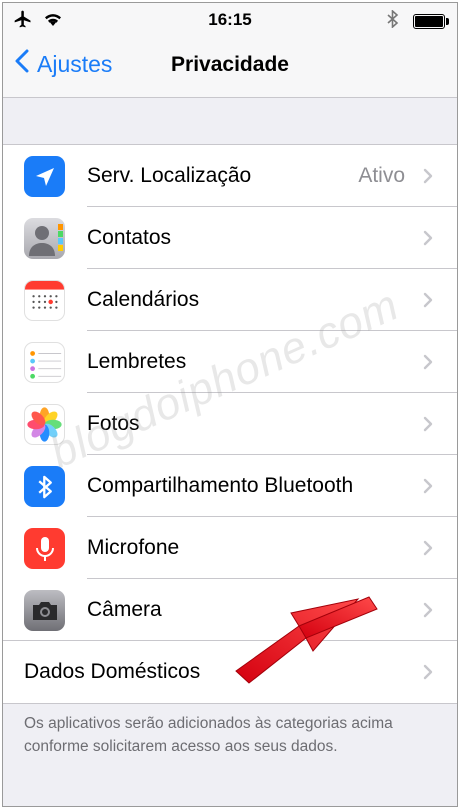  Describe the element at coordinates (124, 609) in the screenshot. I see `list-item-label: Câmera` at that location.